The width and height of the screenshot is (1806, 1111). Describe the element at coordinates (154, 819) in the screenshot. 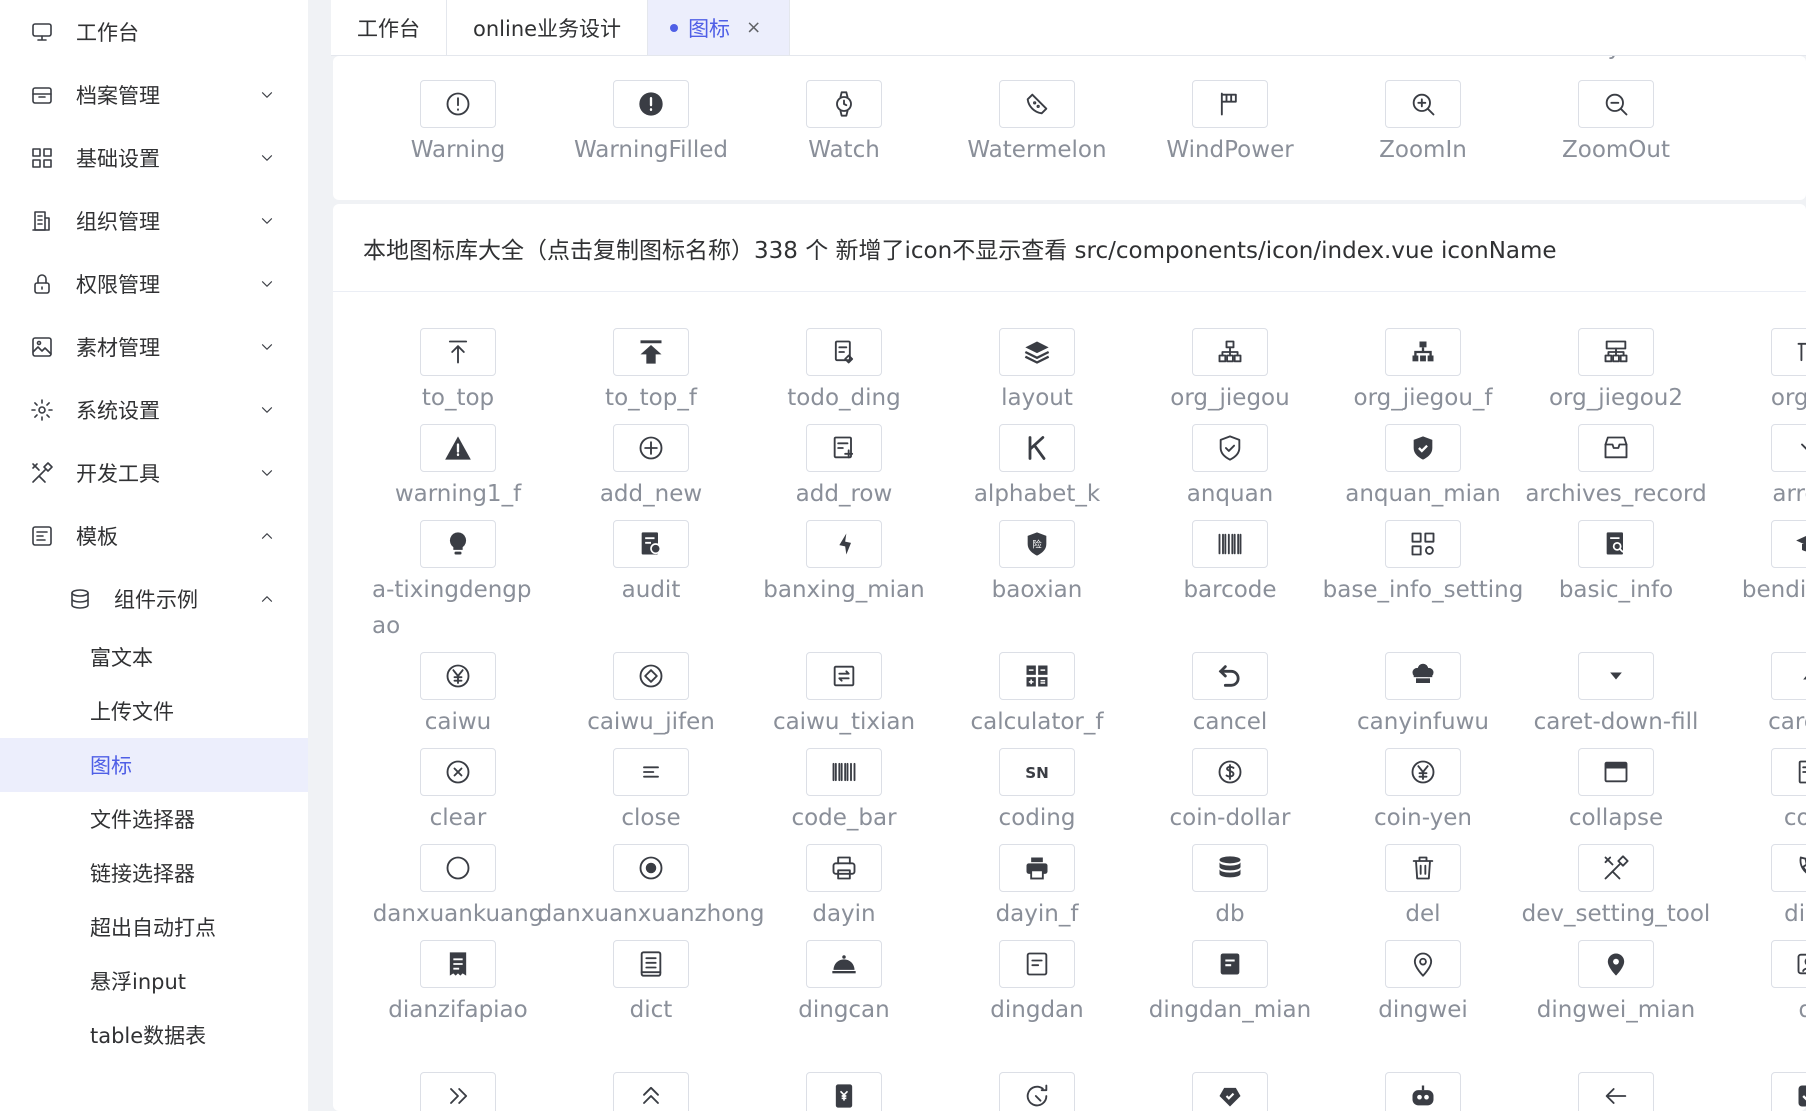

I see `sidebar-leaf-3: 文件选择器` at that location.